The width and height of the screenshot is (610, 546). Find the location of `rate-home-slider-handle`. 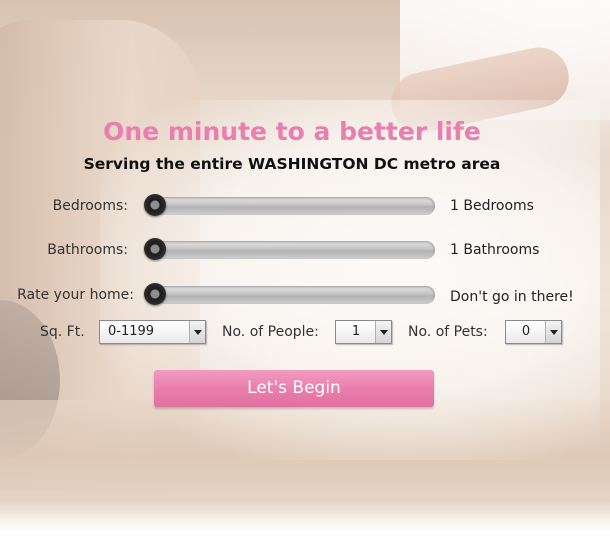

rate-home-slider-handle is located at coordinates (155, 294).